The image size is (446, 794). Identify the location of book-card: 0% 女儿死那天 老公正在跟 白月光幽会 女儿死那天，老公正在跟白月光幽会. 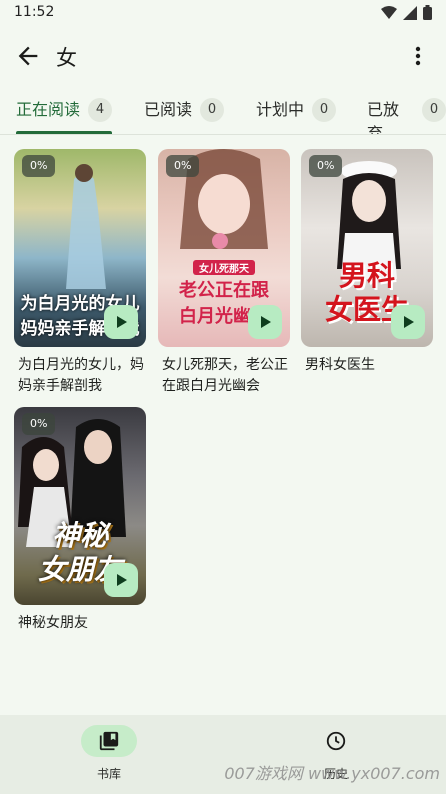
(224, 273).